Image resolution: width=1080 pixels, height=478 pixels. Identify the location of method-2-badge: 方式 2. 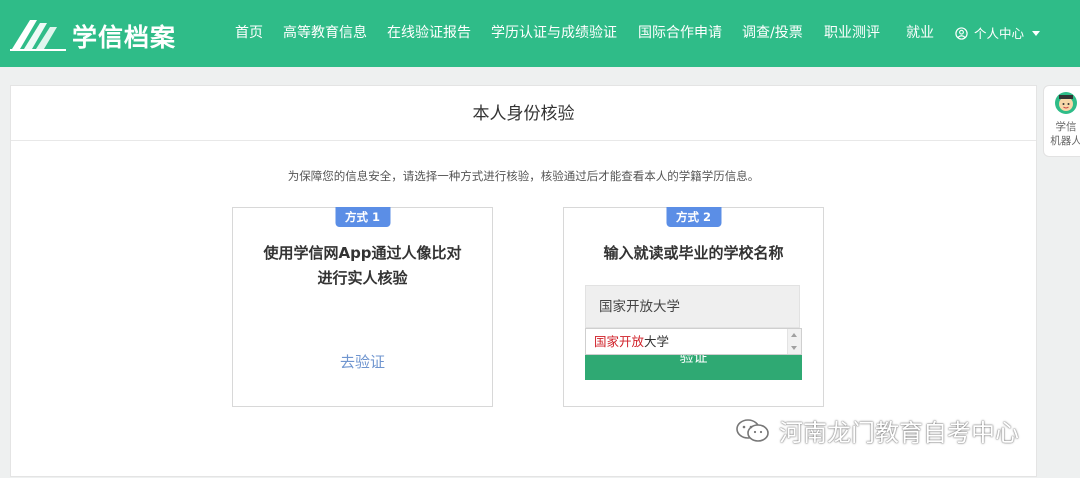
(693, 217).